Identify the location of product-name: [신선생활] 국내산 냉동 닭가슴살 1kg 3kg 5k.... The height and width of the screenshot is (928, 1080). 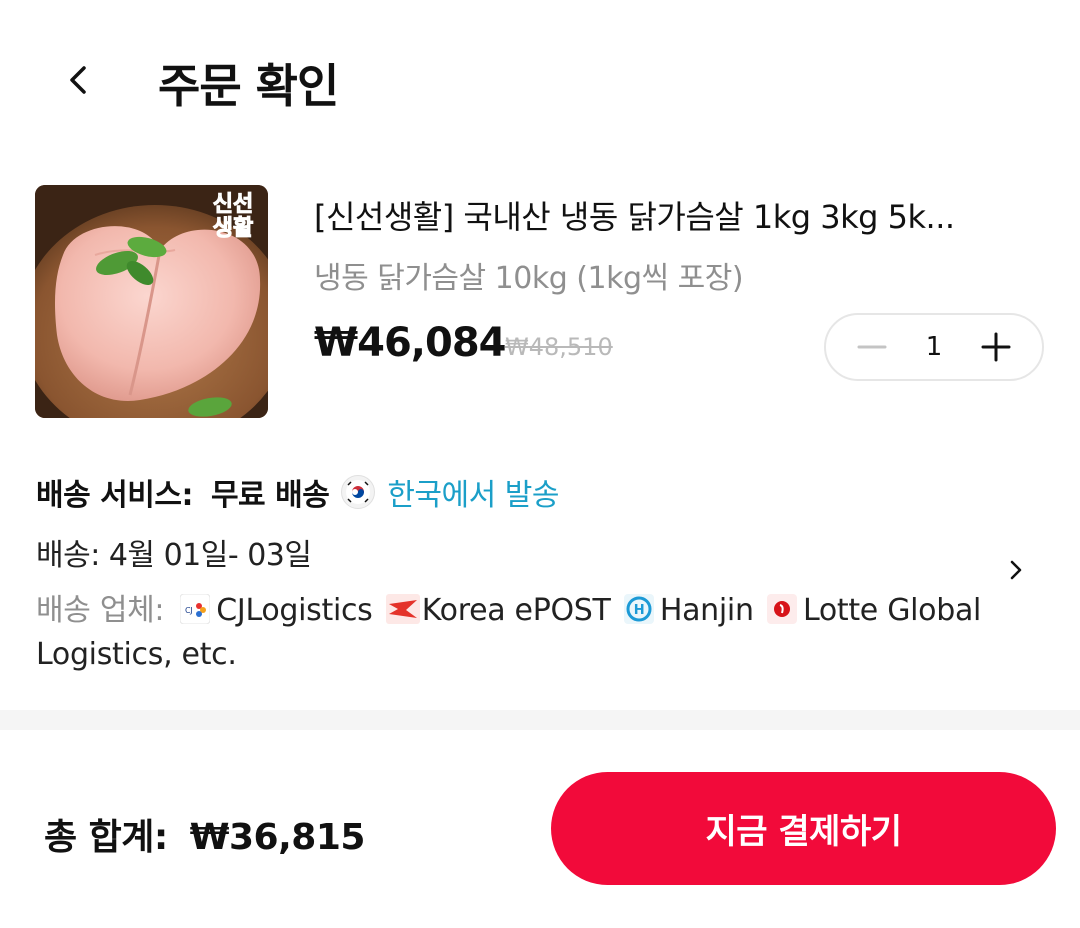
(679, 215).